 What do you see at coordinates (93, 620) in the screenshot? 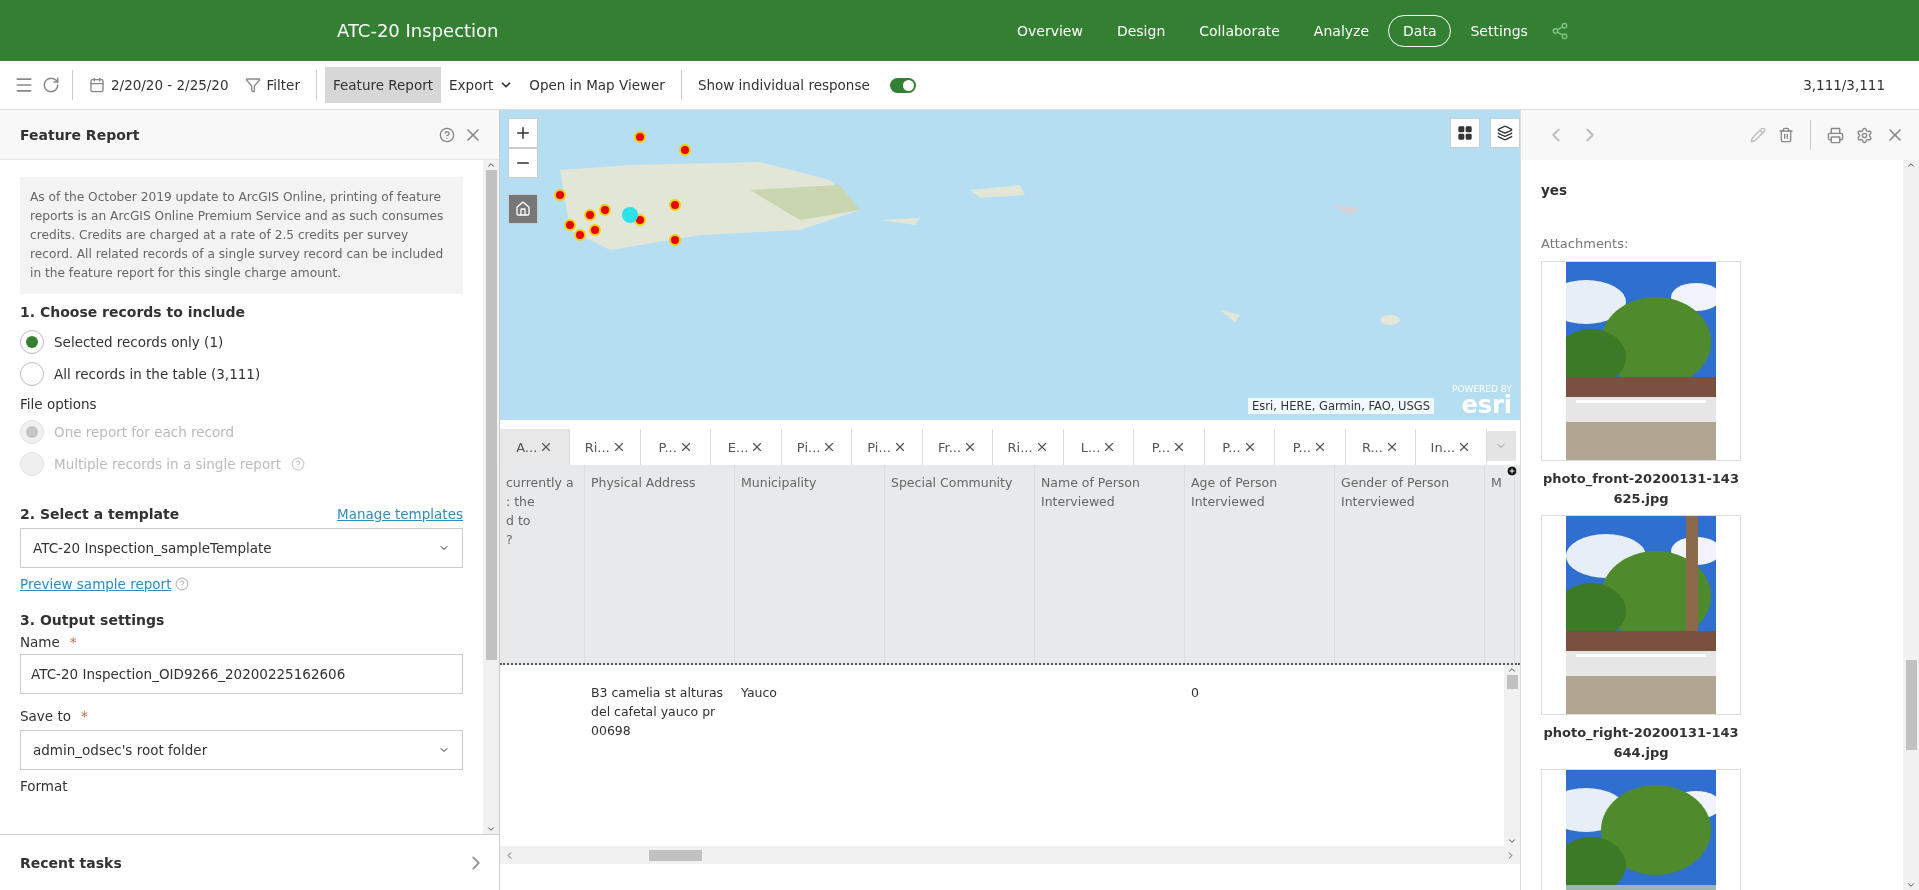
I see `section-heading: 3. Output settings` at bounding box center [93, 620].